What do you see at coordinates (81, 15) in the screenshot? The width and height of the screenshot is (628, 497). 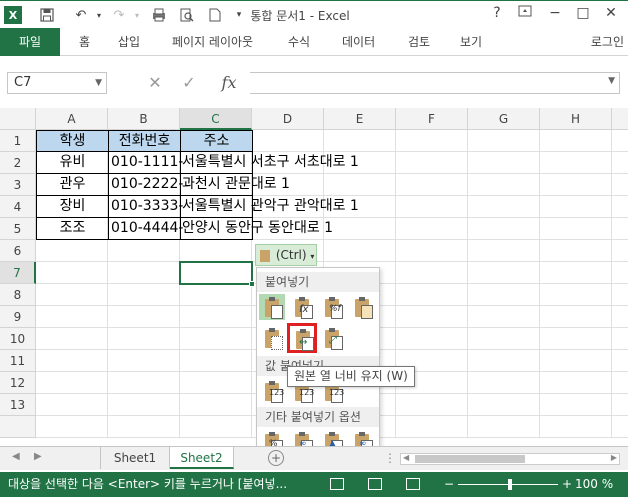 I see `undo-icon: ↶` at bounding box center [81, 15].